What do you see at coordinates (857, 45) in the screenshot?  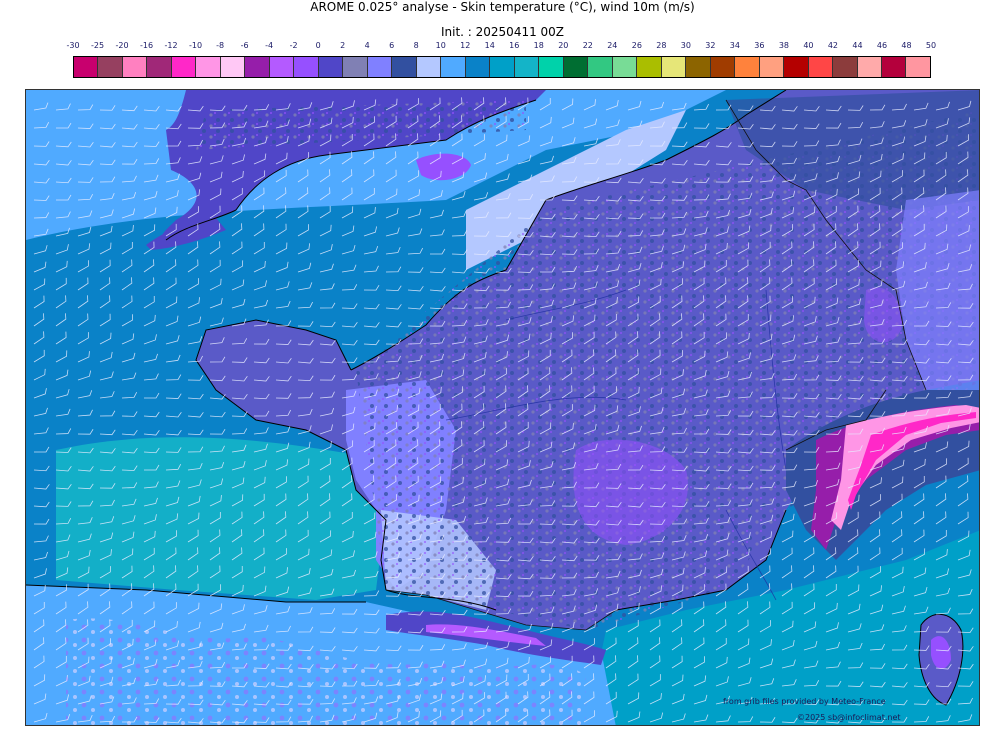 I see `colorbar-tick-label: 44` at bounding box center [857, 45].